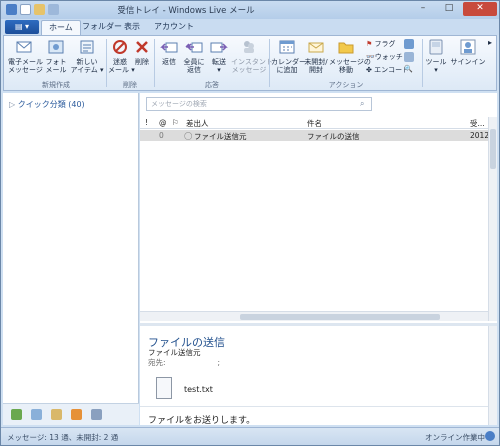  What do you see at coordinates (387, 70) in the screenshot?
I see `encode-button: ✤ エンコード` at bounding box center [387, 70].